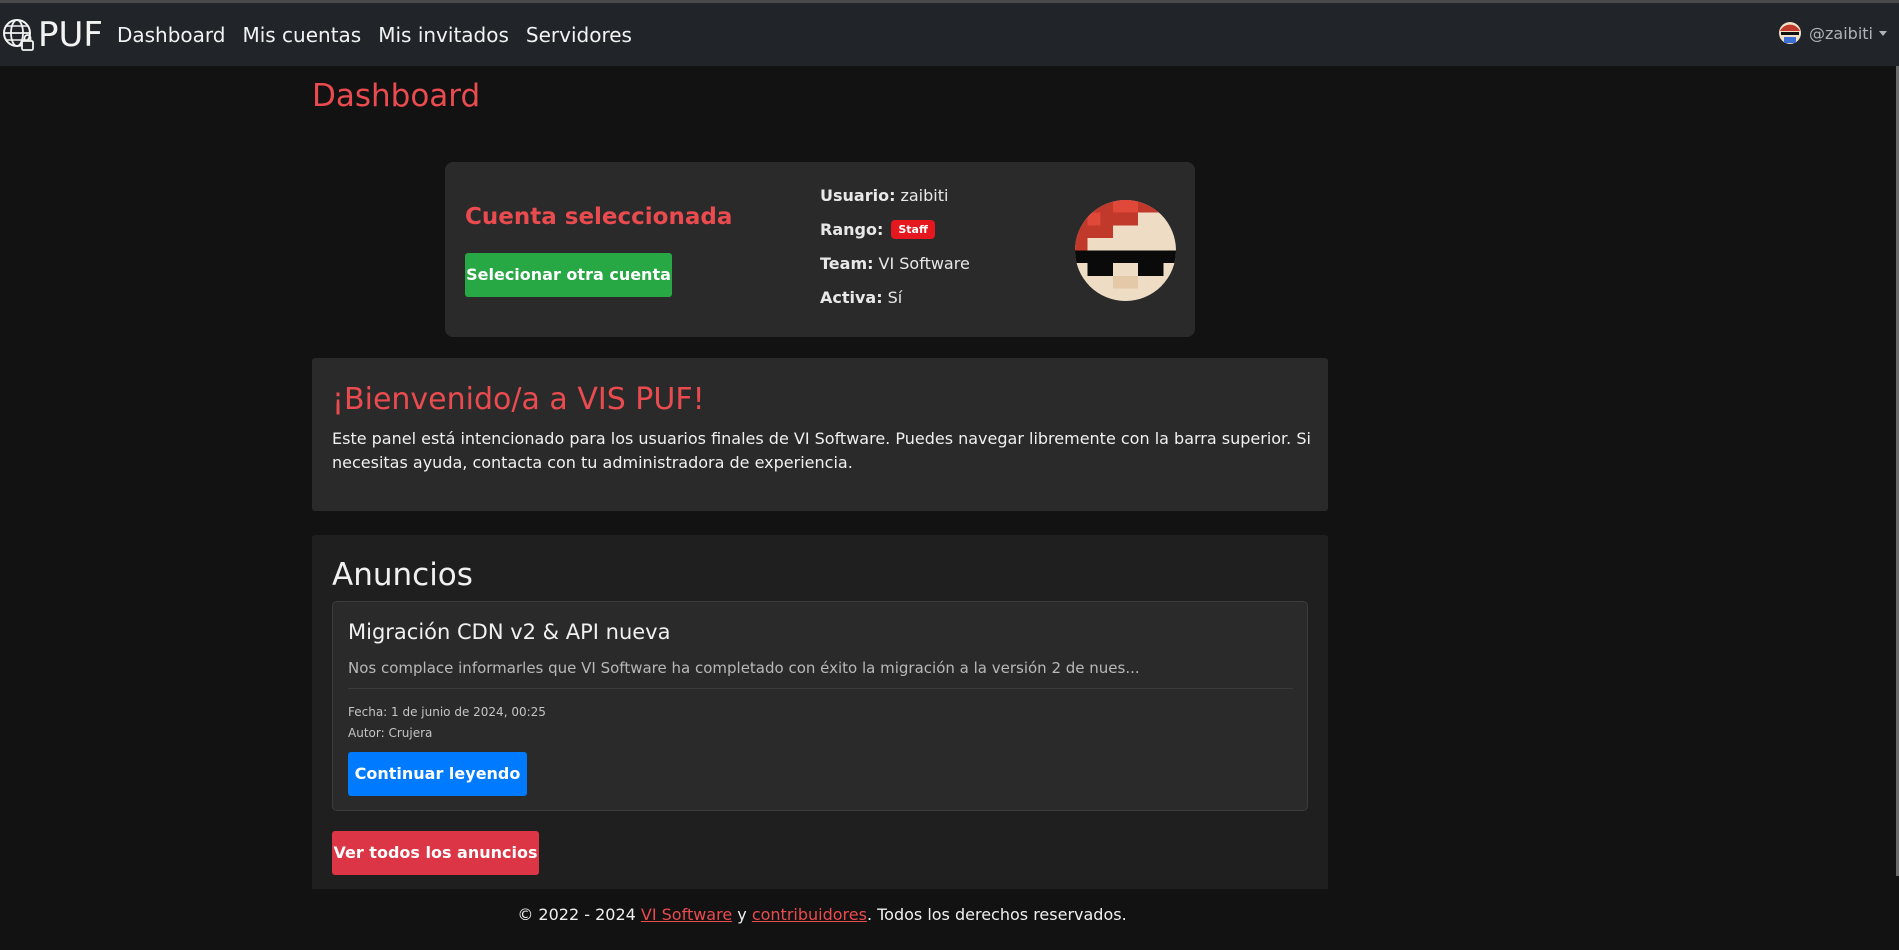 The image size is (1899, 950). Describe the element at coordinates (171, 35) in the screenshot. I see `nav-dashboard: Dashboard` at that location.